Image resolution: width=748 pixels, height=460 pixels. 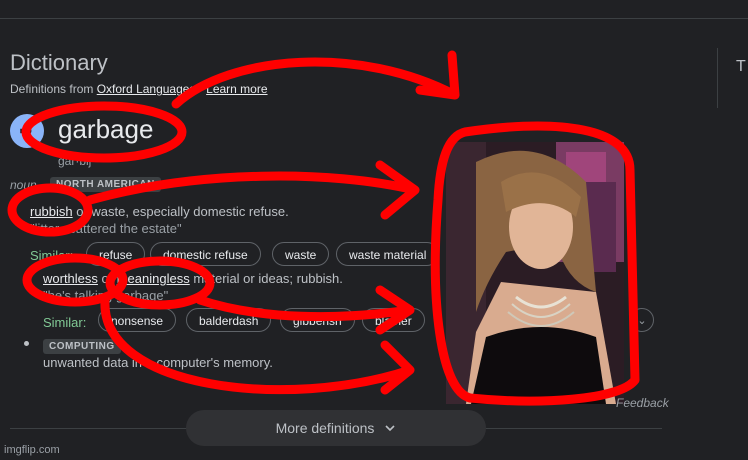 I want to click on meaningless-link: meaningless, so click(x=153, y=278).